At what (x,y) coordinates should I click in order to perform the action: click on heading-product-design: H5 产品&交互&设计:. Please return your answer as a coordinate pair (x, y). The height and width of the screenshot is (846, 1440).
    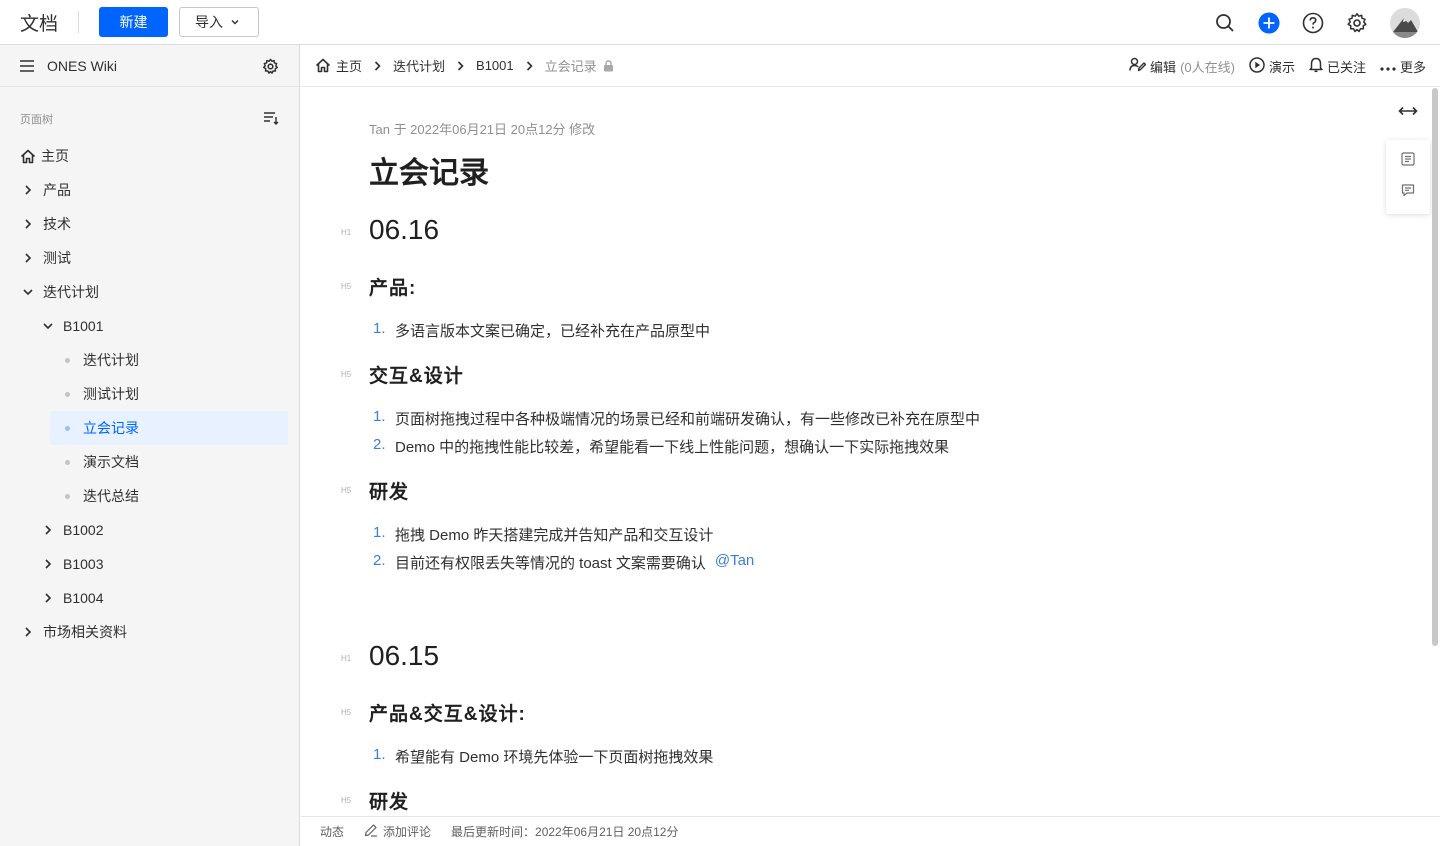
    Looking at the image, I should click on (433, 712).